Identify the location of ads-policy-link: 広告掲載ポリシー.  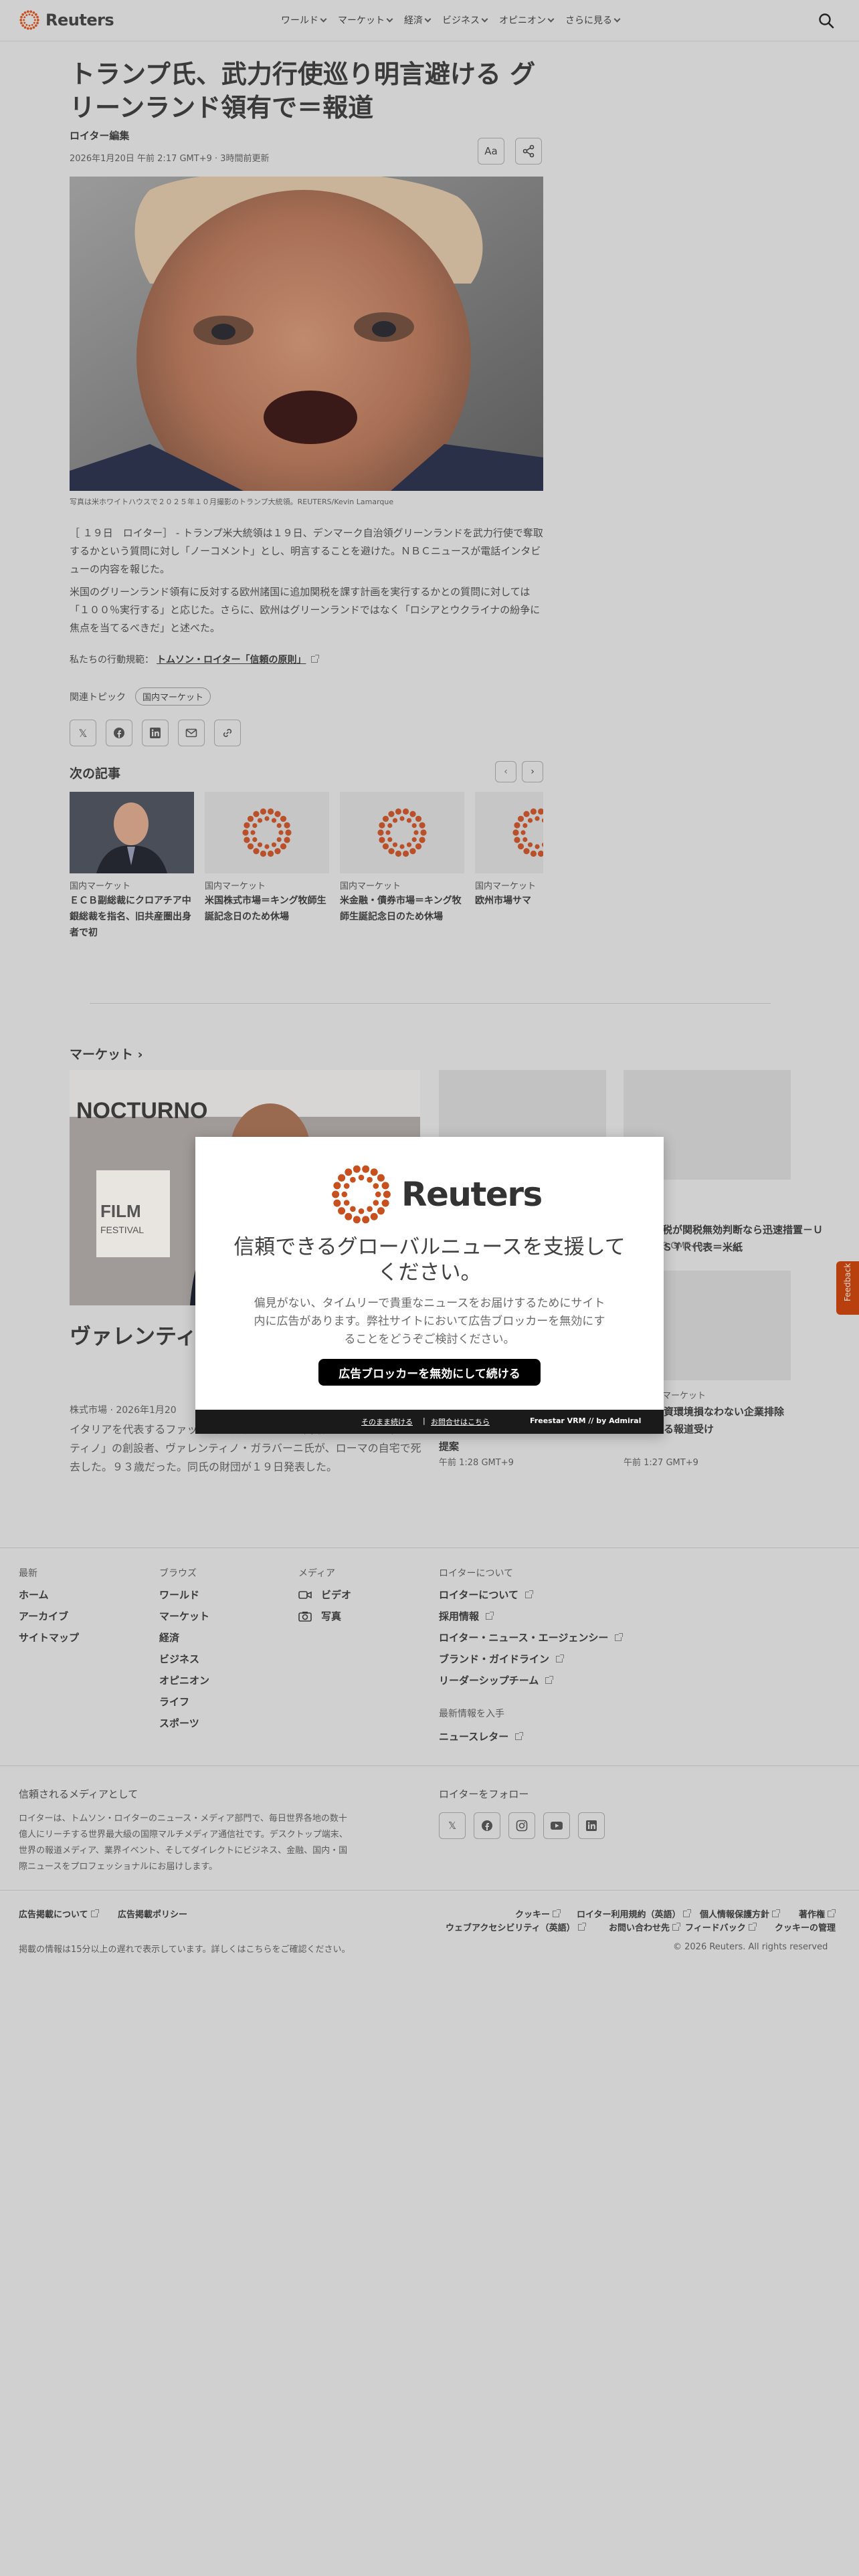
(152, 1913).